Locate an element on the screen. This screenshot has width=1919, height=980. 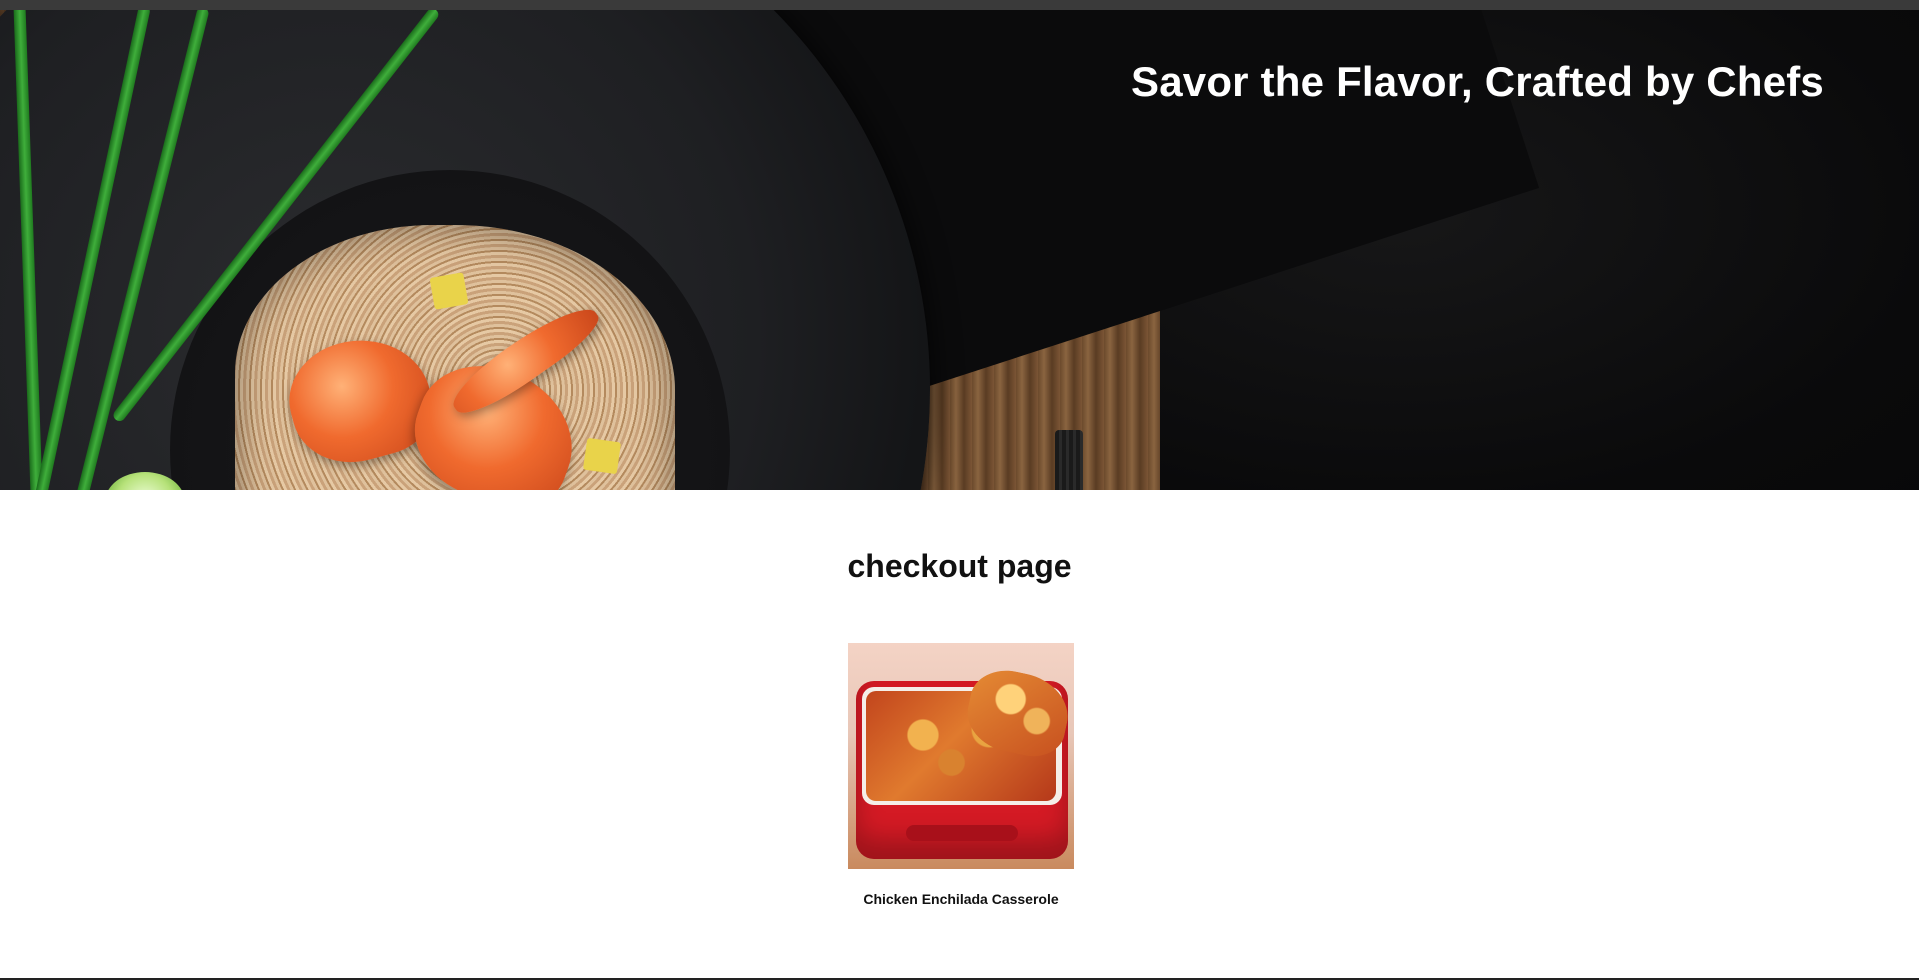
dish-handle is located at coordinates (962, 833).